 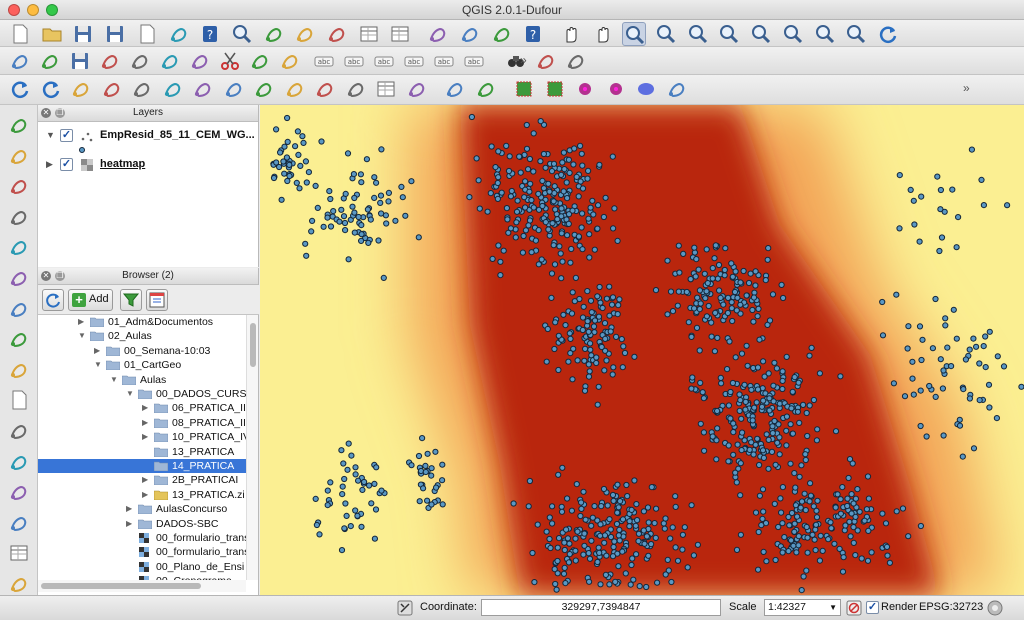 I want to click on undo-tool-button, so click(x=20, y=89).